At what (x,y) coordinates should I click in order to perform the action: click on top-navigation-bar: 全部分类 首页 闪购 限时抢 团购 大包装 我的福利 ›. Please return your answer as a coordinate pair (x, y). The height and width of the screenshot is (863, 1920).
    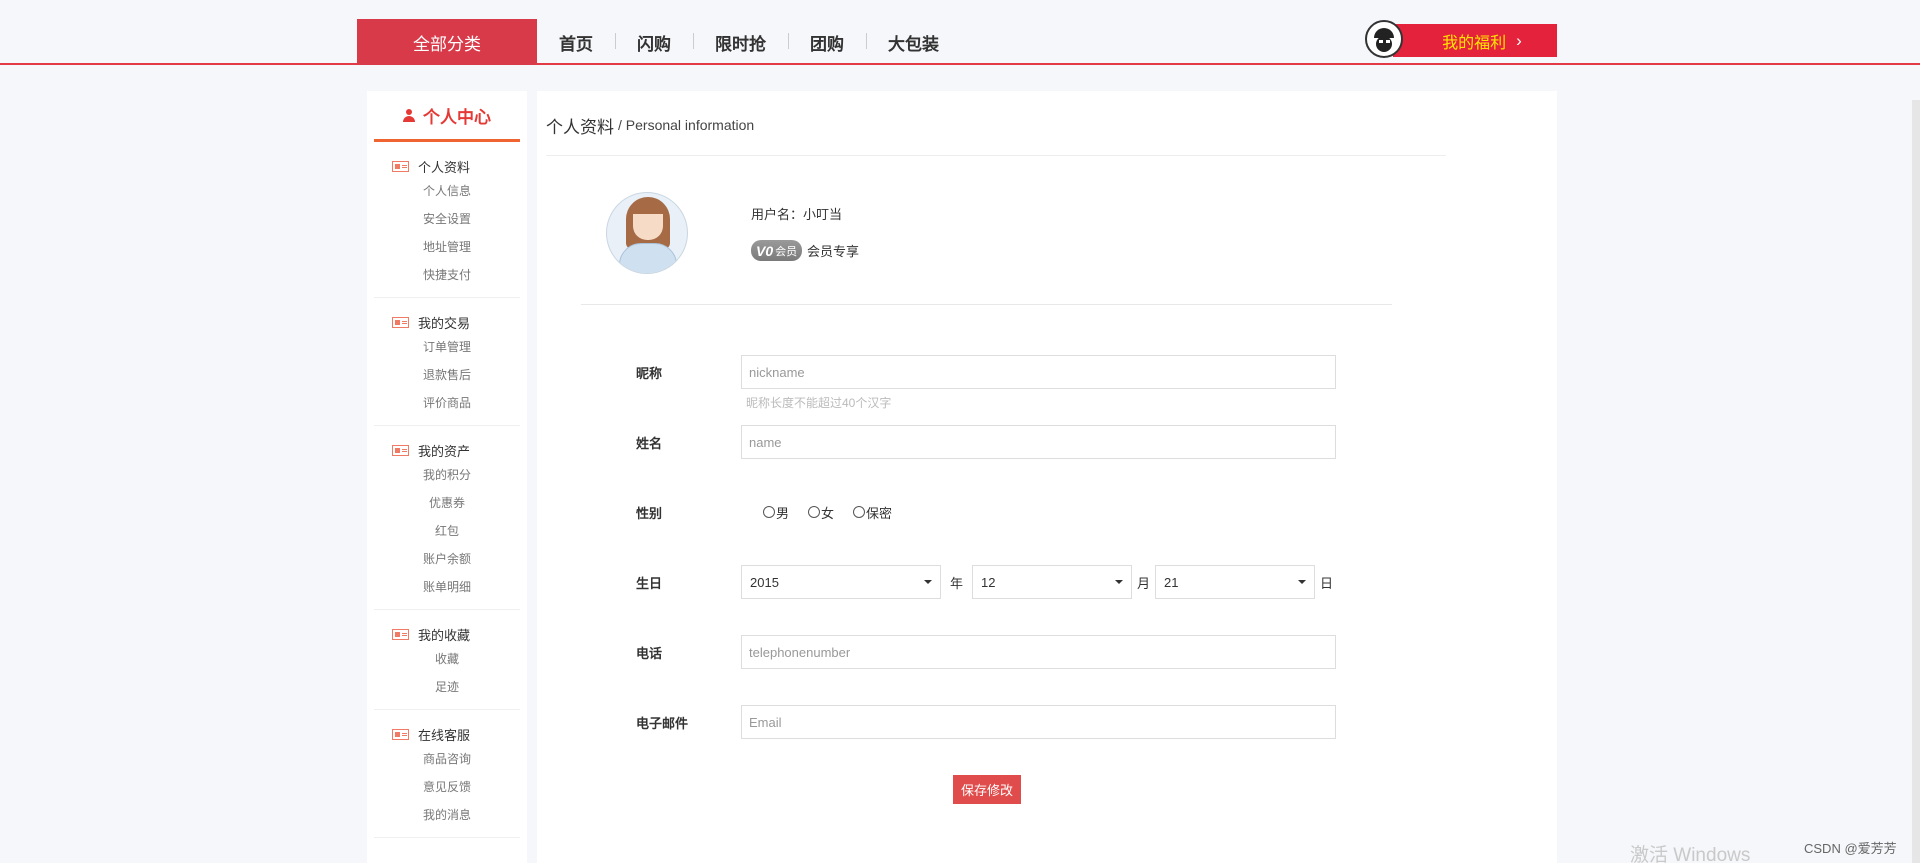
    Looking at the image, I should click on (960, 32).